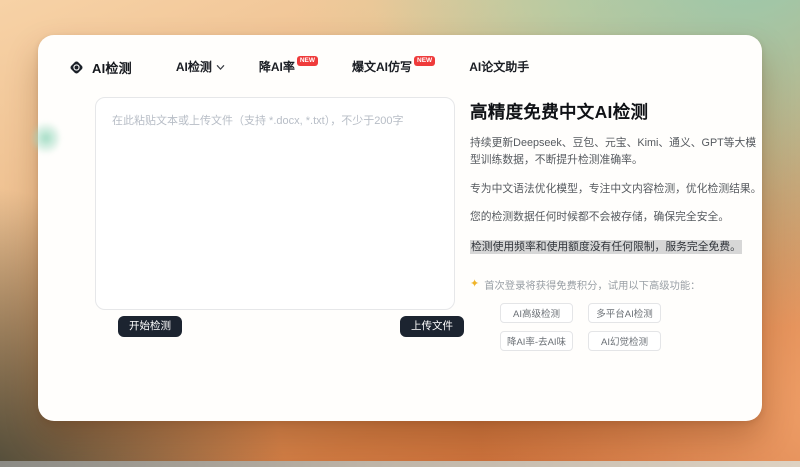 The width and height of the screenshot is (800, 467). I want to click on promo-line: ✦ 首次登录将获得免费积分，试用以下高级功能：, so click(618, 285).